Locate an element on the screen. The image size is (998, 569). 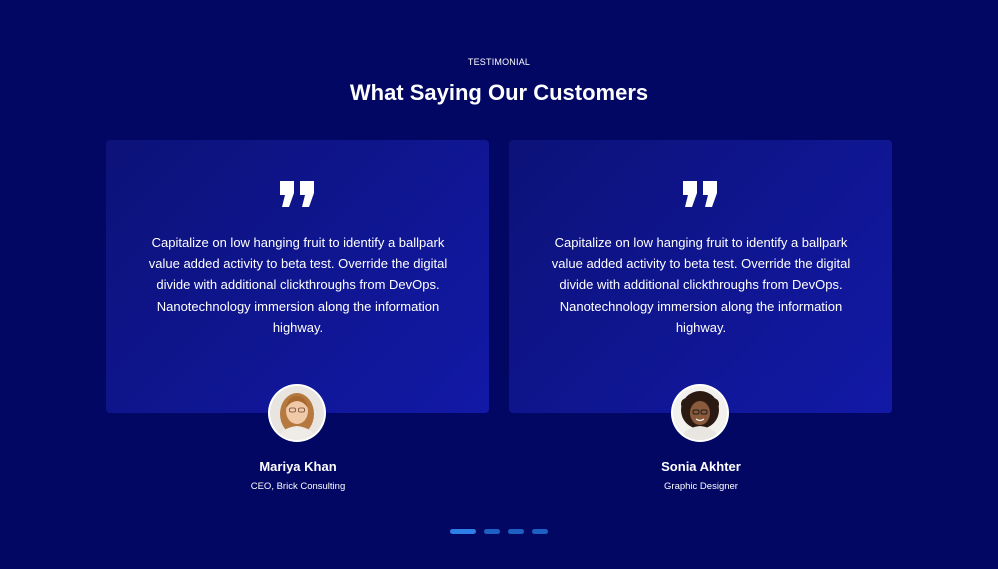
testimonial-author-role: Graphic Designer is located at coordinates (701, 486).